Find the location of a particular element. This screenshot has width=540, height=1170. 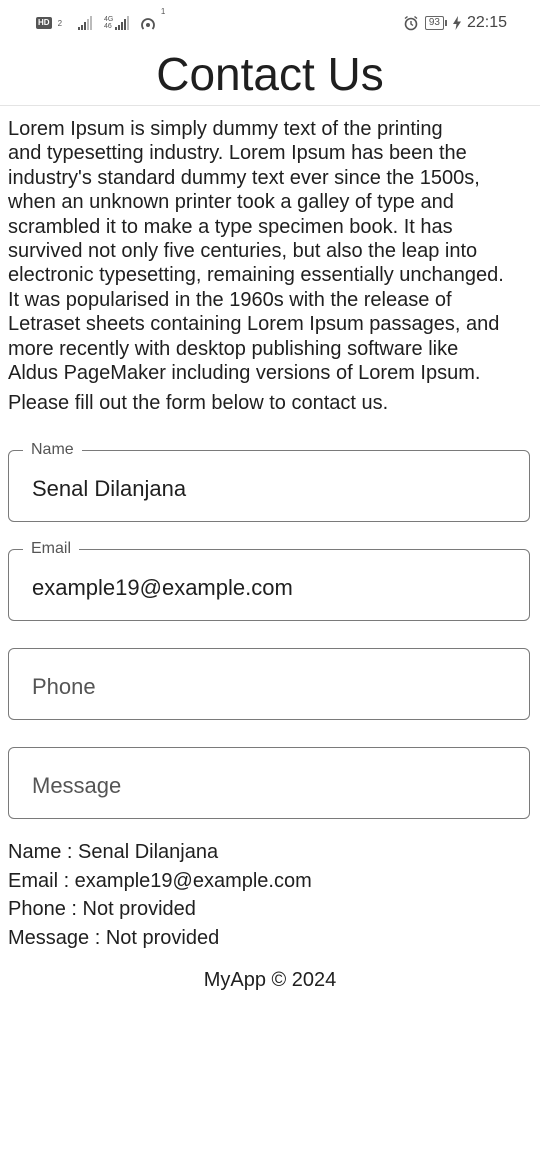

charging-icon is located at coordinates (456, 23).